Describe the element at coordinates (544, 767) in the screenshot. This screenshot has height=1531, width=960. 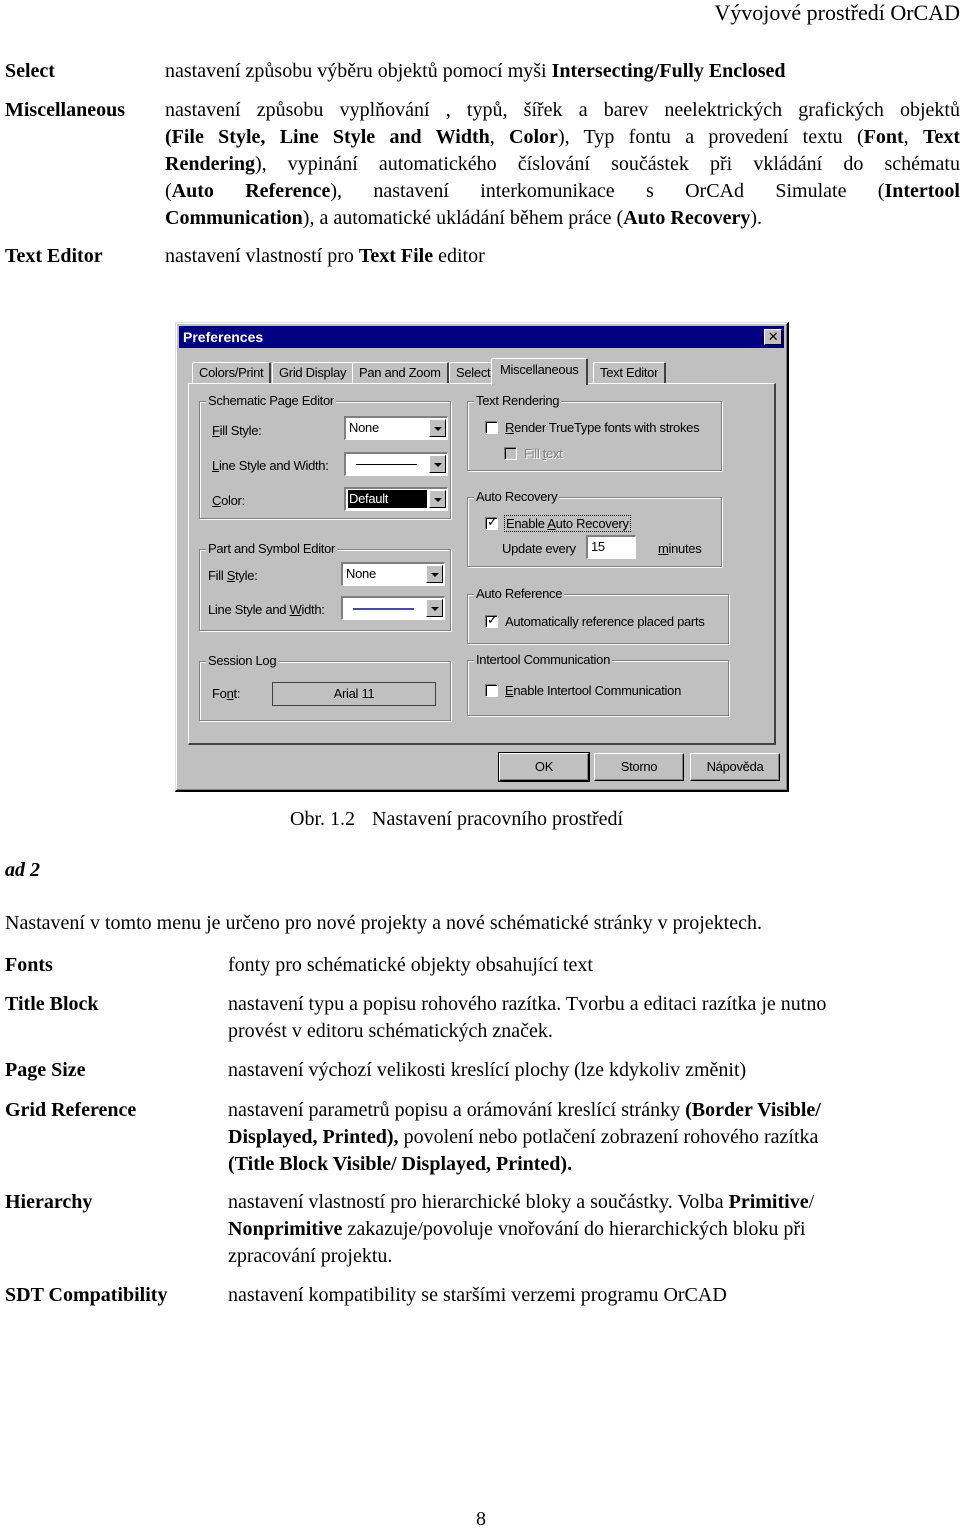
I see `ok-button: OK` at that location.